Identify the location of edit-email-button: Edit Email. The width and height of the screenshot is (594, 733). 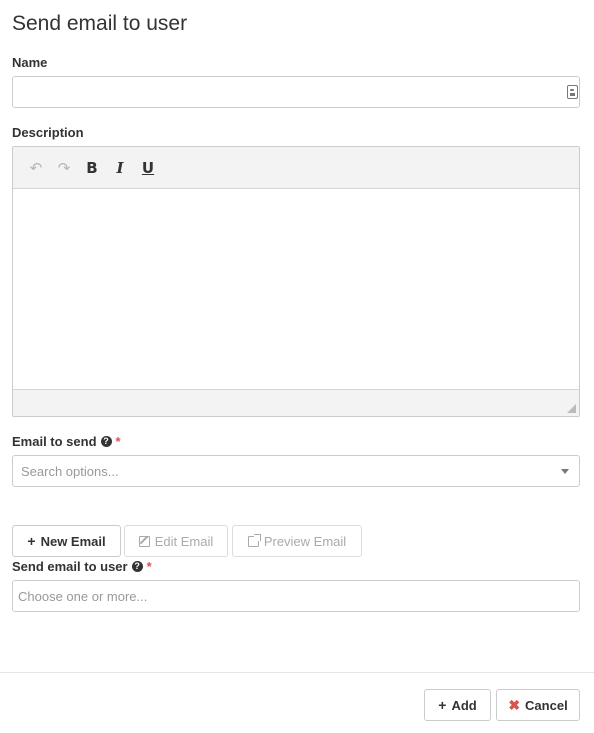
(176, 541).